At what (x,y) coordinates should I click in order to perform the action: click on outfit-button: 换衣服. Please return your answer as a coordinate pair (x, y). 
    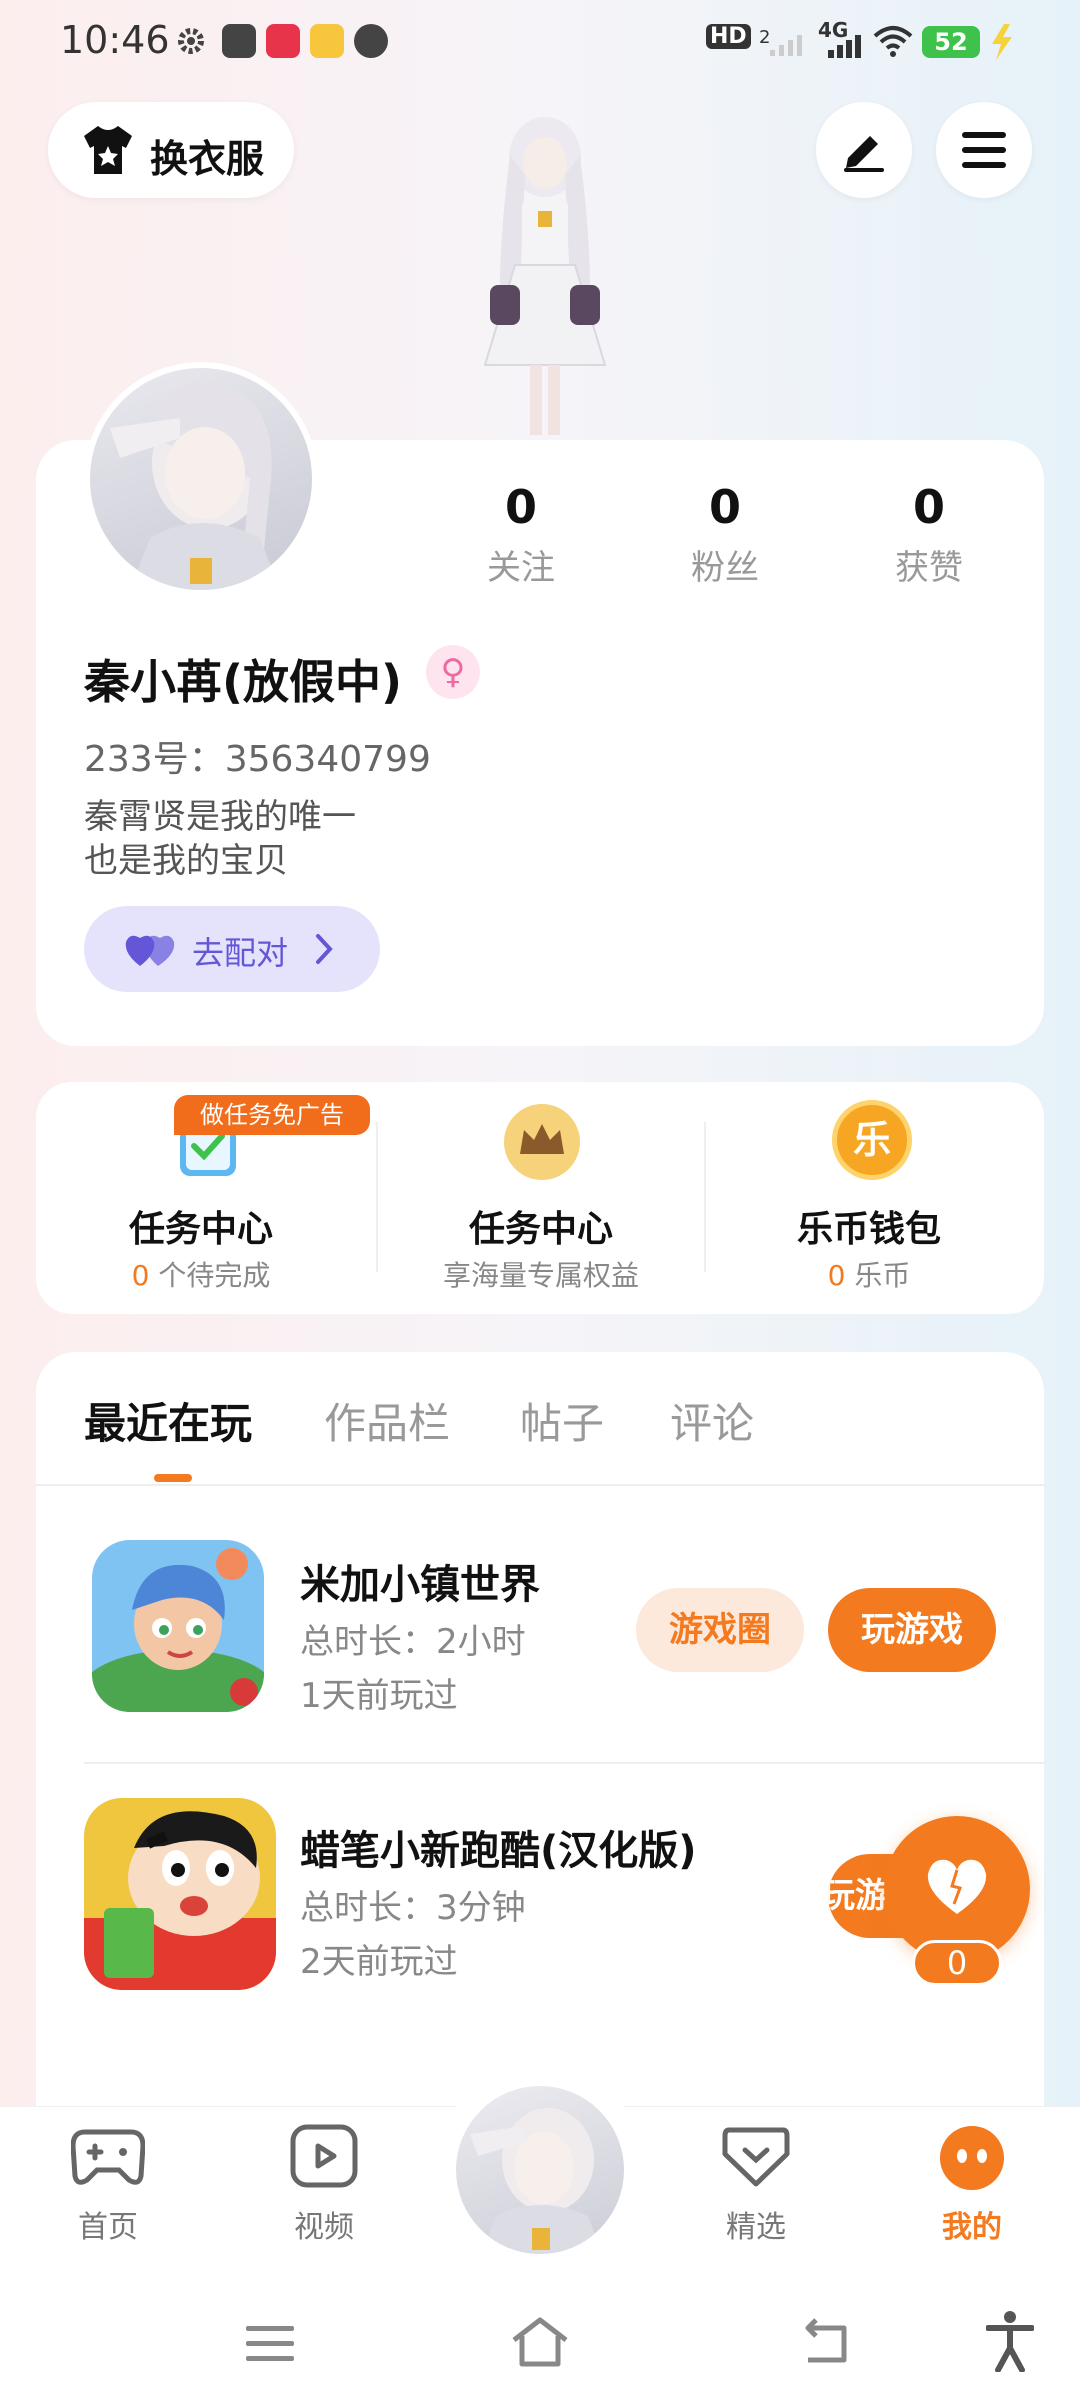
    Looking at the image, I should click on (171, 150).